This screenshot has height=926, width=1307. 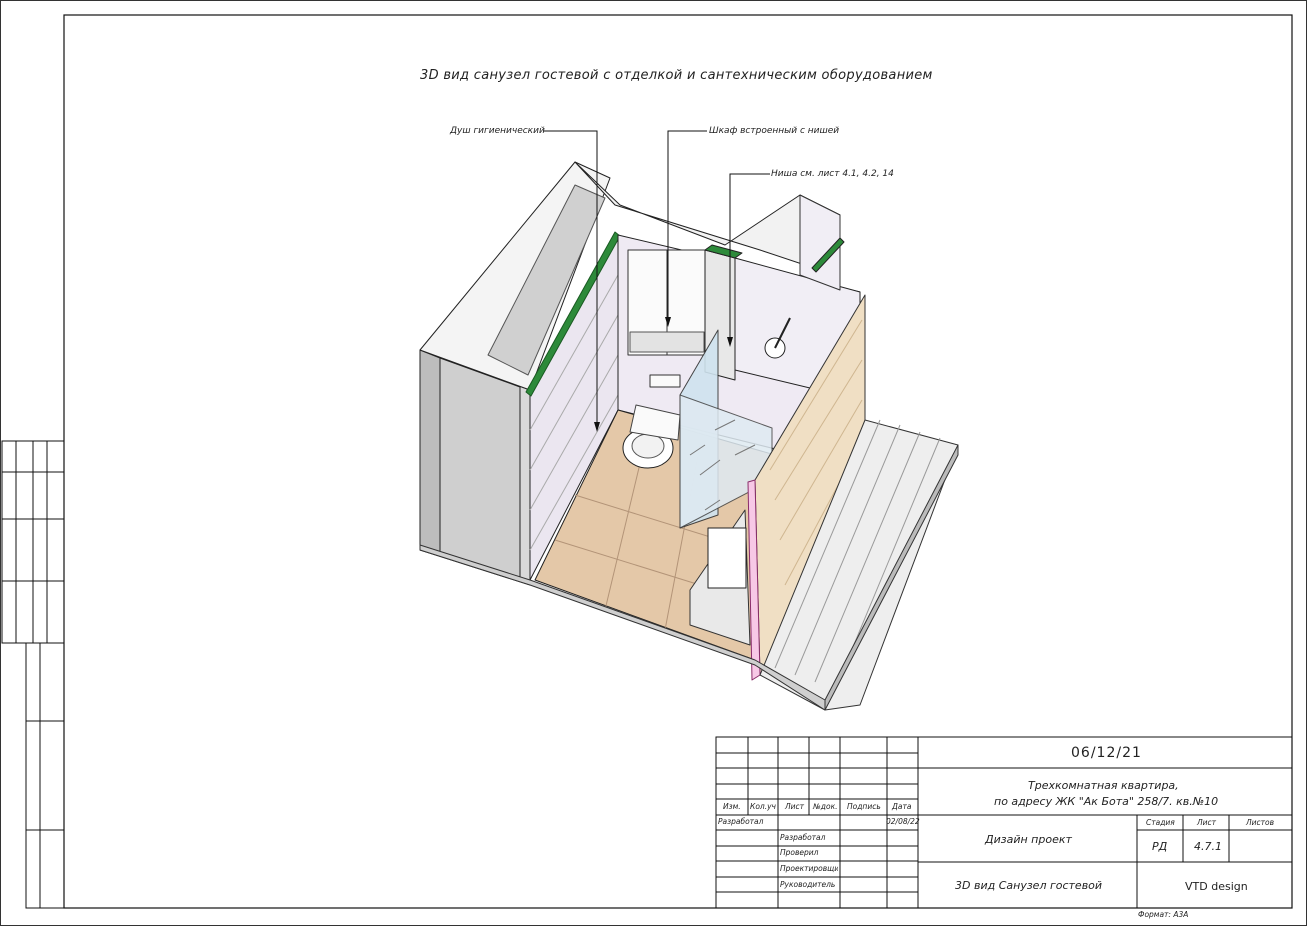 What do you see at coordinates (1160, 846) in the screenshot?
I see `stage-value: РД` at bounding box center [1160, 846].